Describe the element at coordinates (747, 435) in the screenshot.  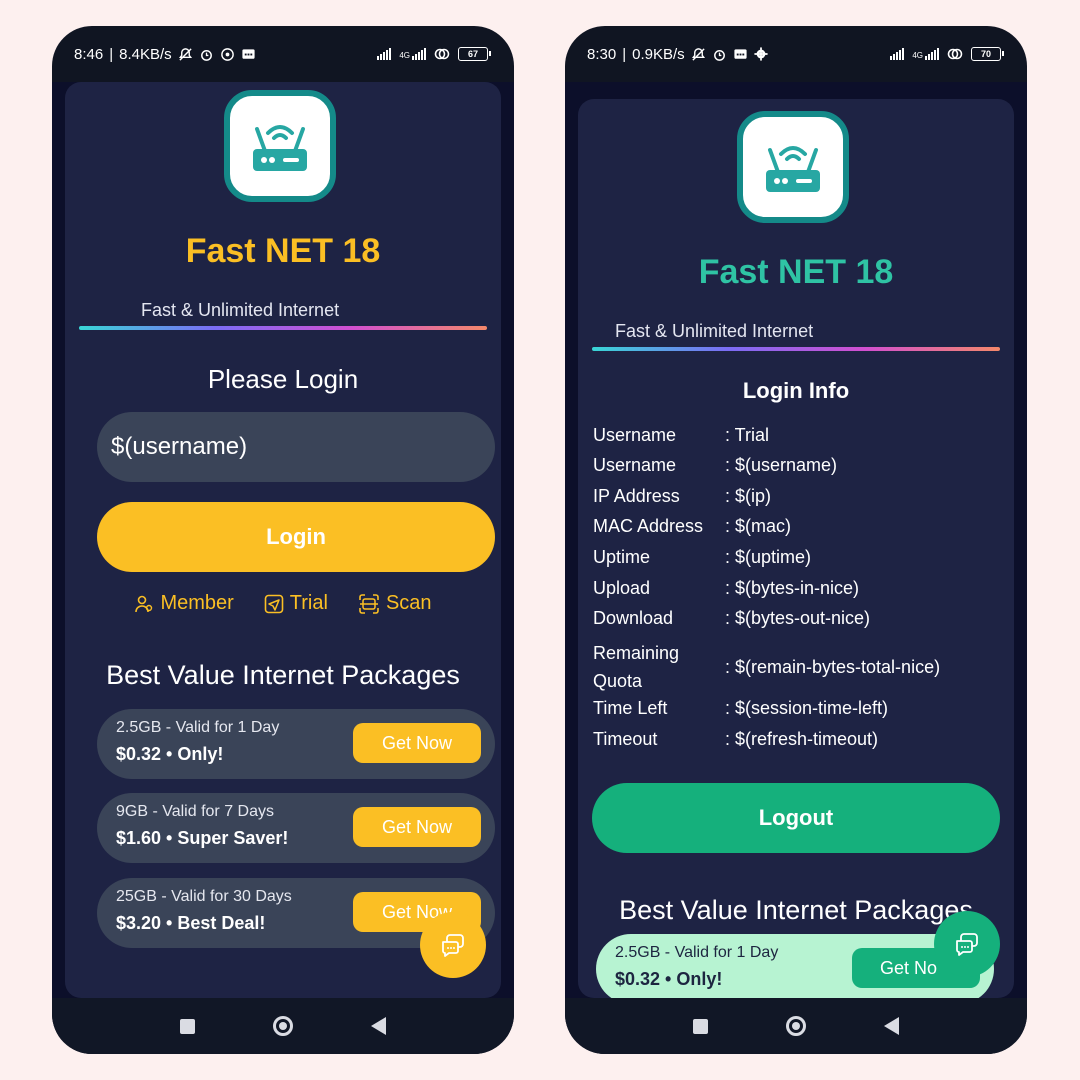
I see `info-value: : Trial` at that location.